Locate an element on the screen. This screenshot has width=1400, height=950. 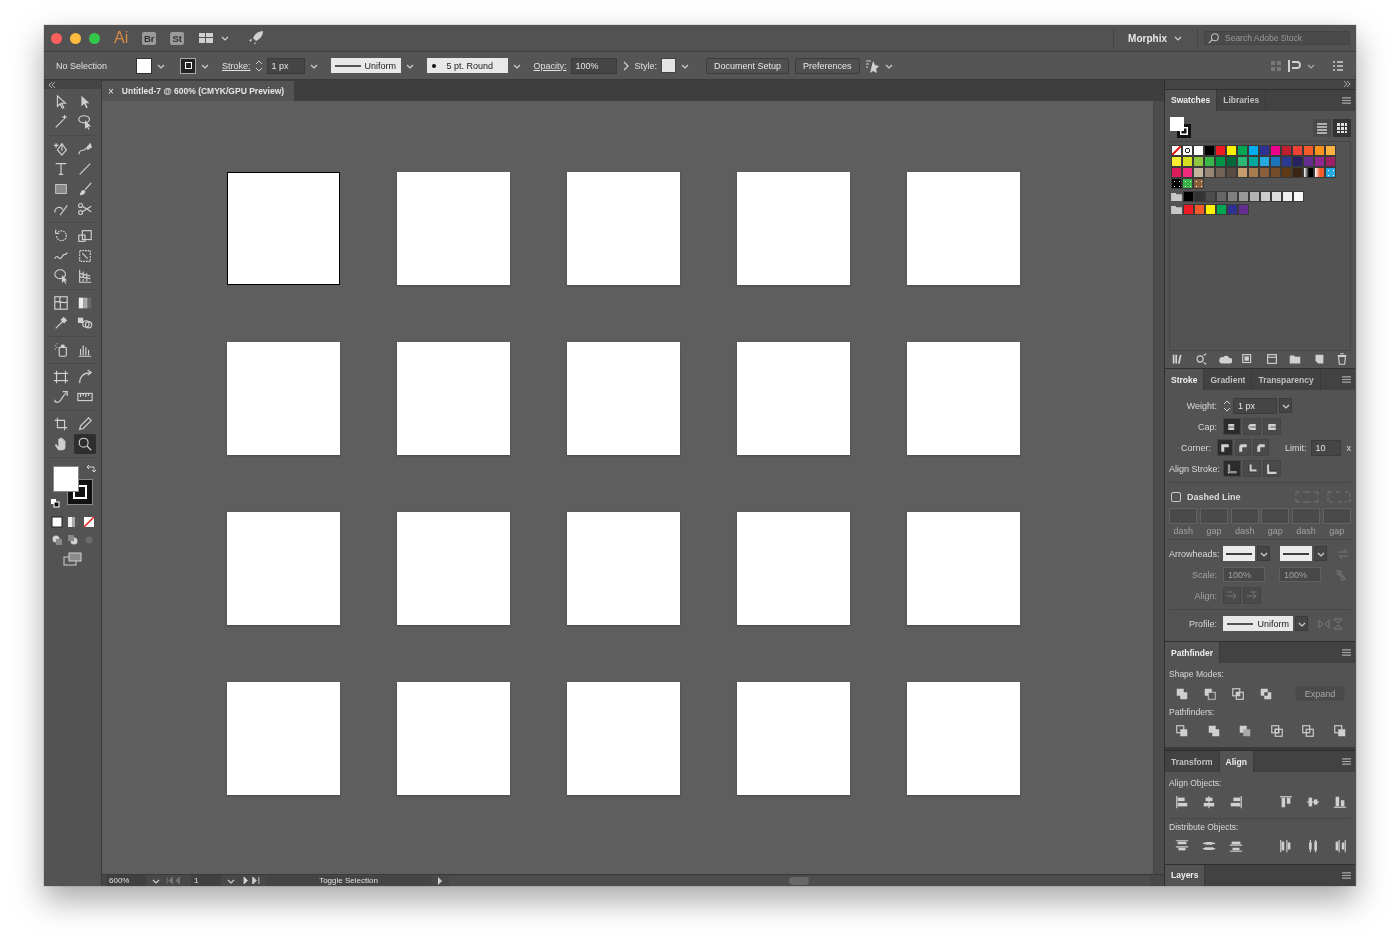
stroke-link: Stroke: is located at coordinates (236, 65).